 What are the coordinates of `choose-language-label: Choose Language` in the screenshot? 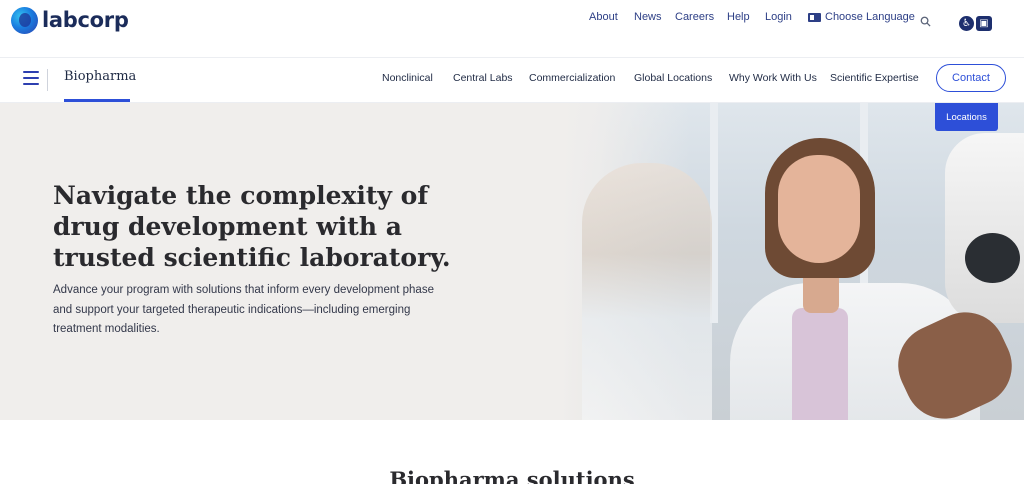 It's located at (870, 17).